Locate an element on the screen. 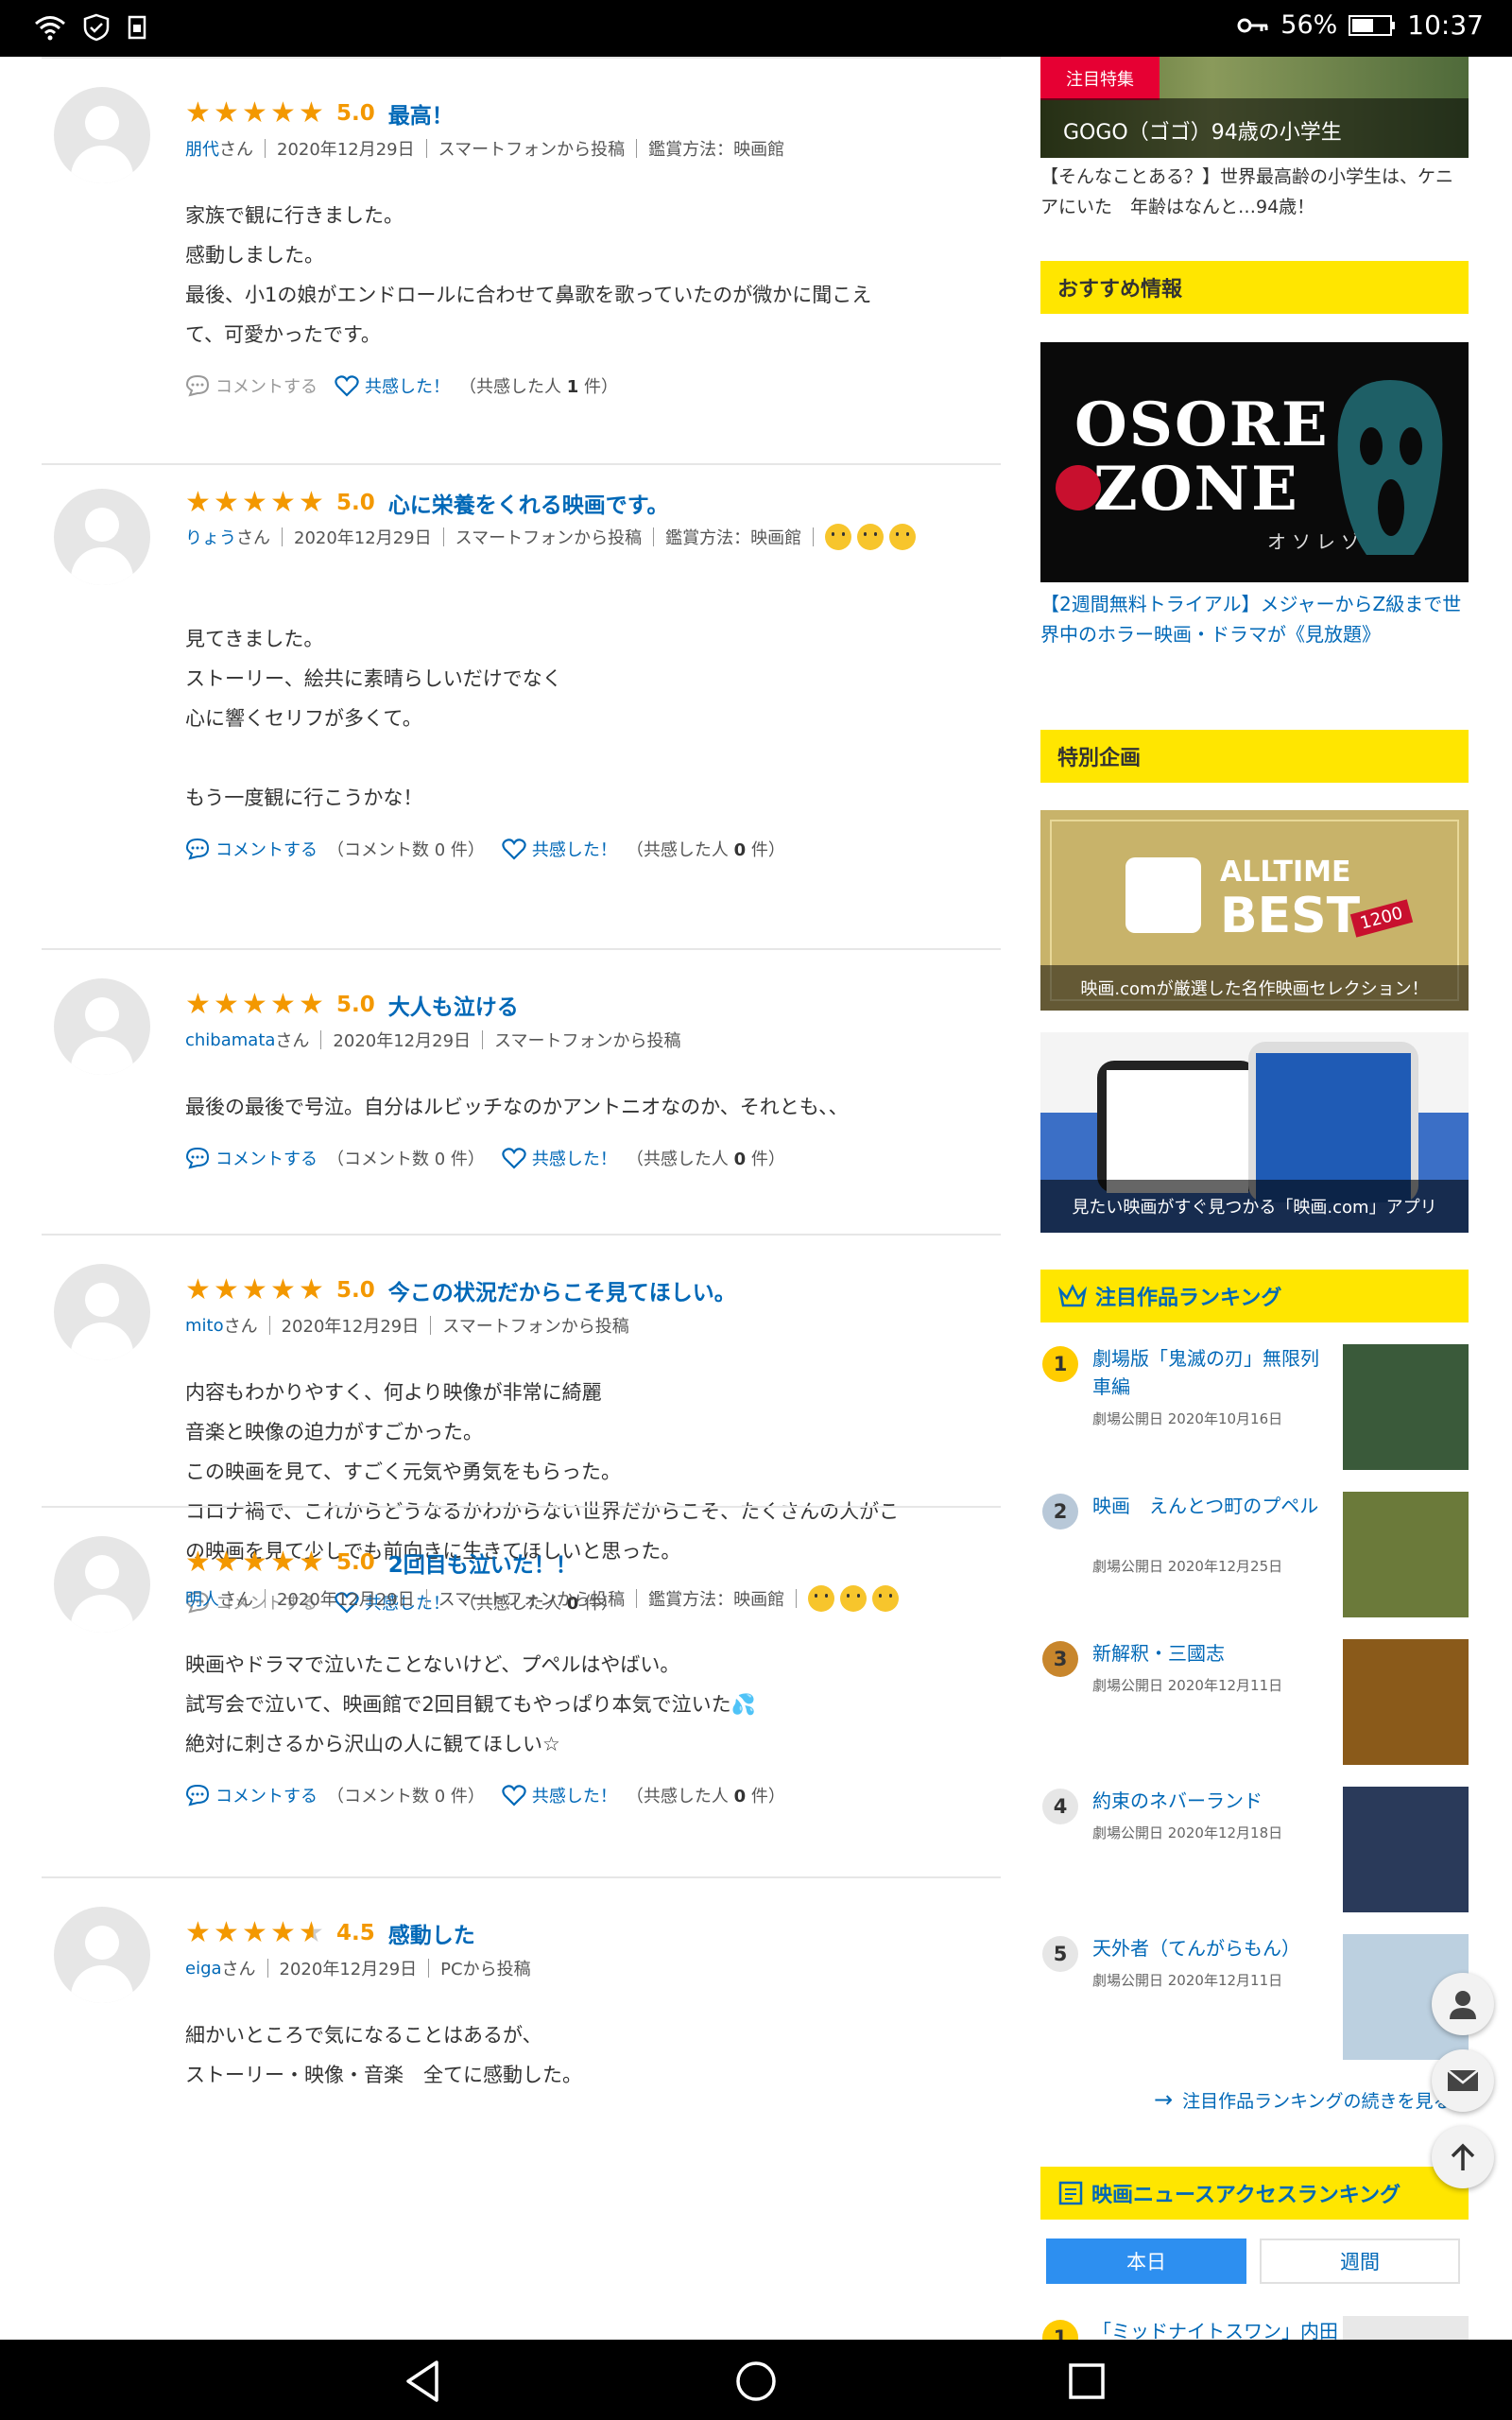 The width and height of the screenshot is (1512, 2420). reviewer-name: eiga is located at coordinates (203, 1969).